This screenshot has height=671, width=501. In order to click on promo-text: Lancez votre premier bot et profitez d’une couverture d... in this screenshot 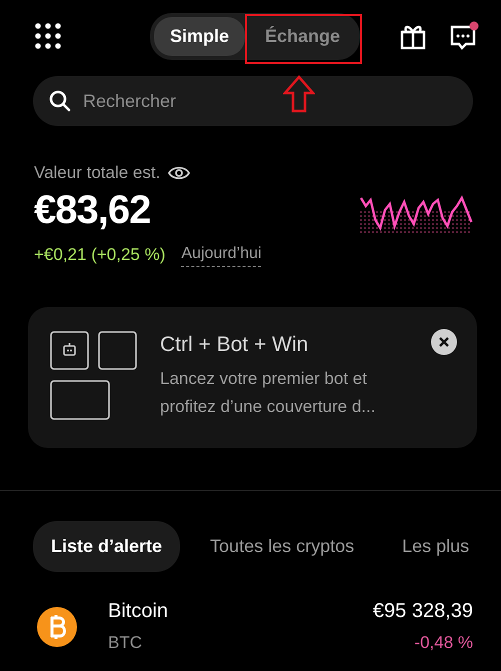, I will do `click(268, 393)`.